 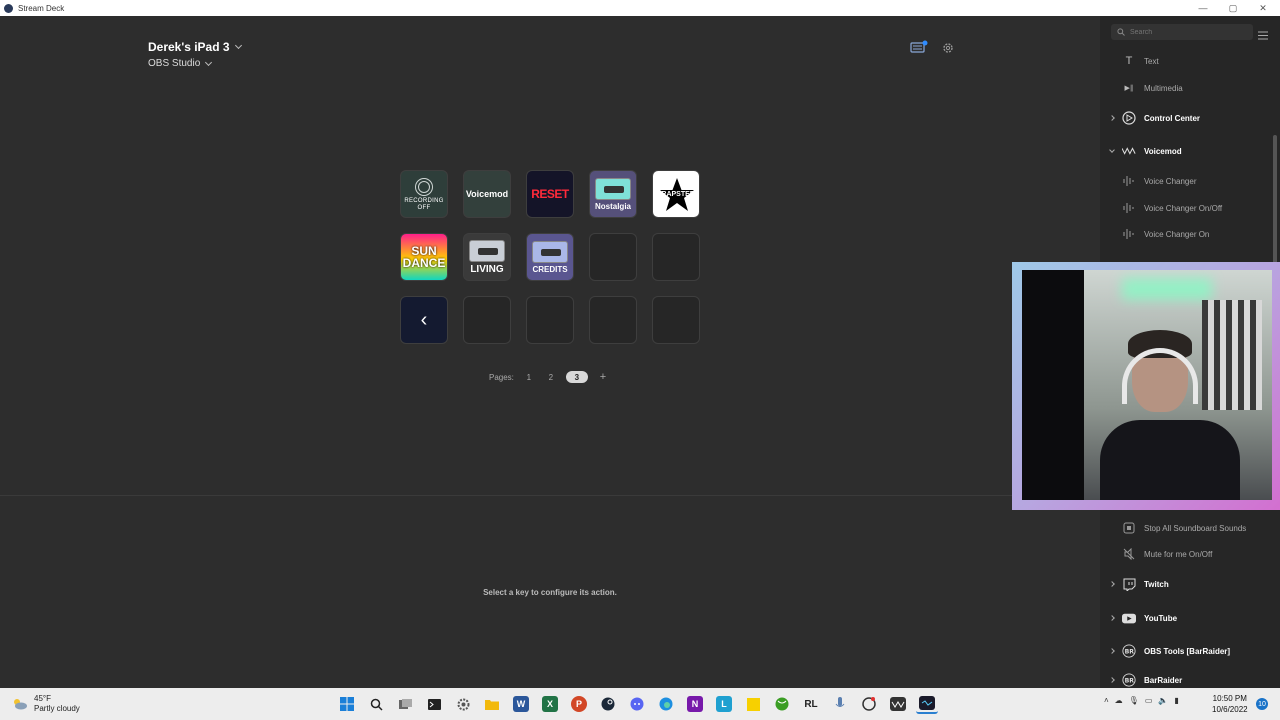 I want to click on key-back: ‹, so click(x=424, y=320).